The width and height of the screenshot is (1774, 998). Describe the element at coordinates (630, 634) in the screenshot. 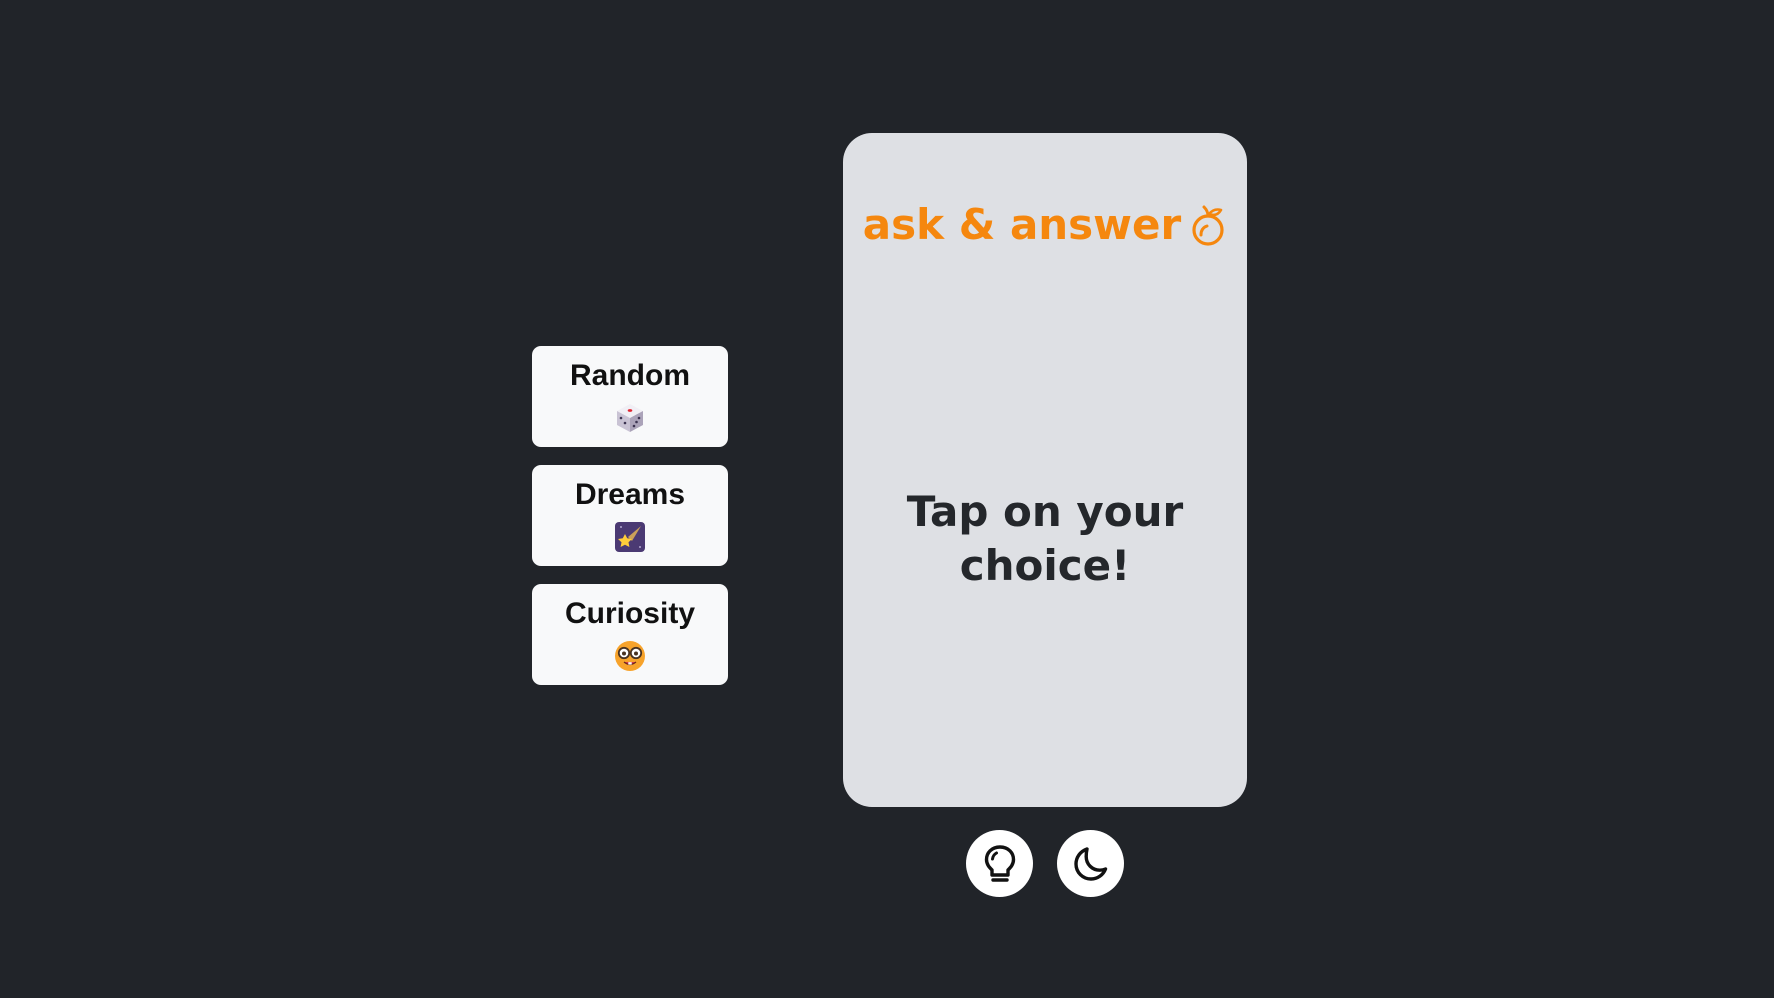

I see `category-button-curiosity: Curiosity` at that location.